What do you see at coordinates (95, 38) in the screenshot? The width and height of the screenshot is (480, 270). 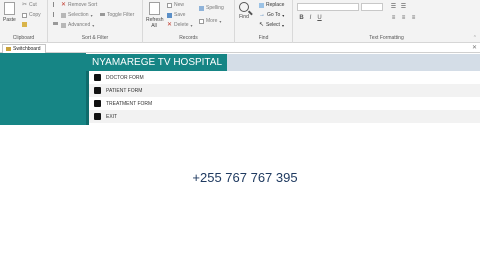 I see `sort-filter-group-label: Sort & Filter` at bounding box center [95, 38].